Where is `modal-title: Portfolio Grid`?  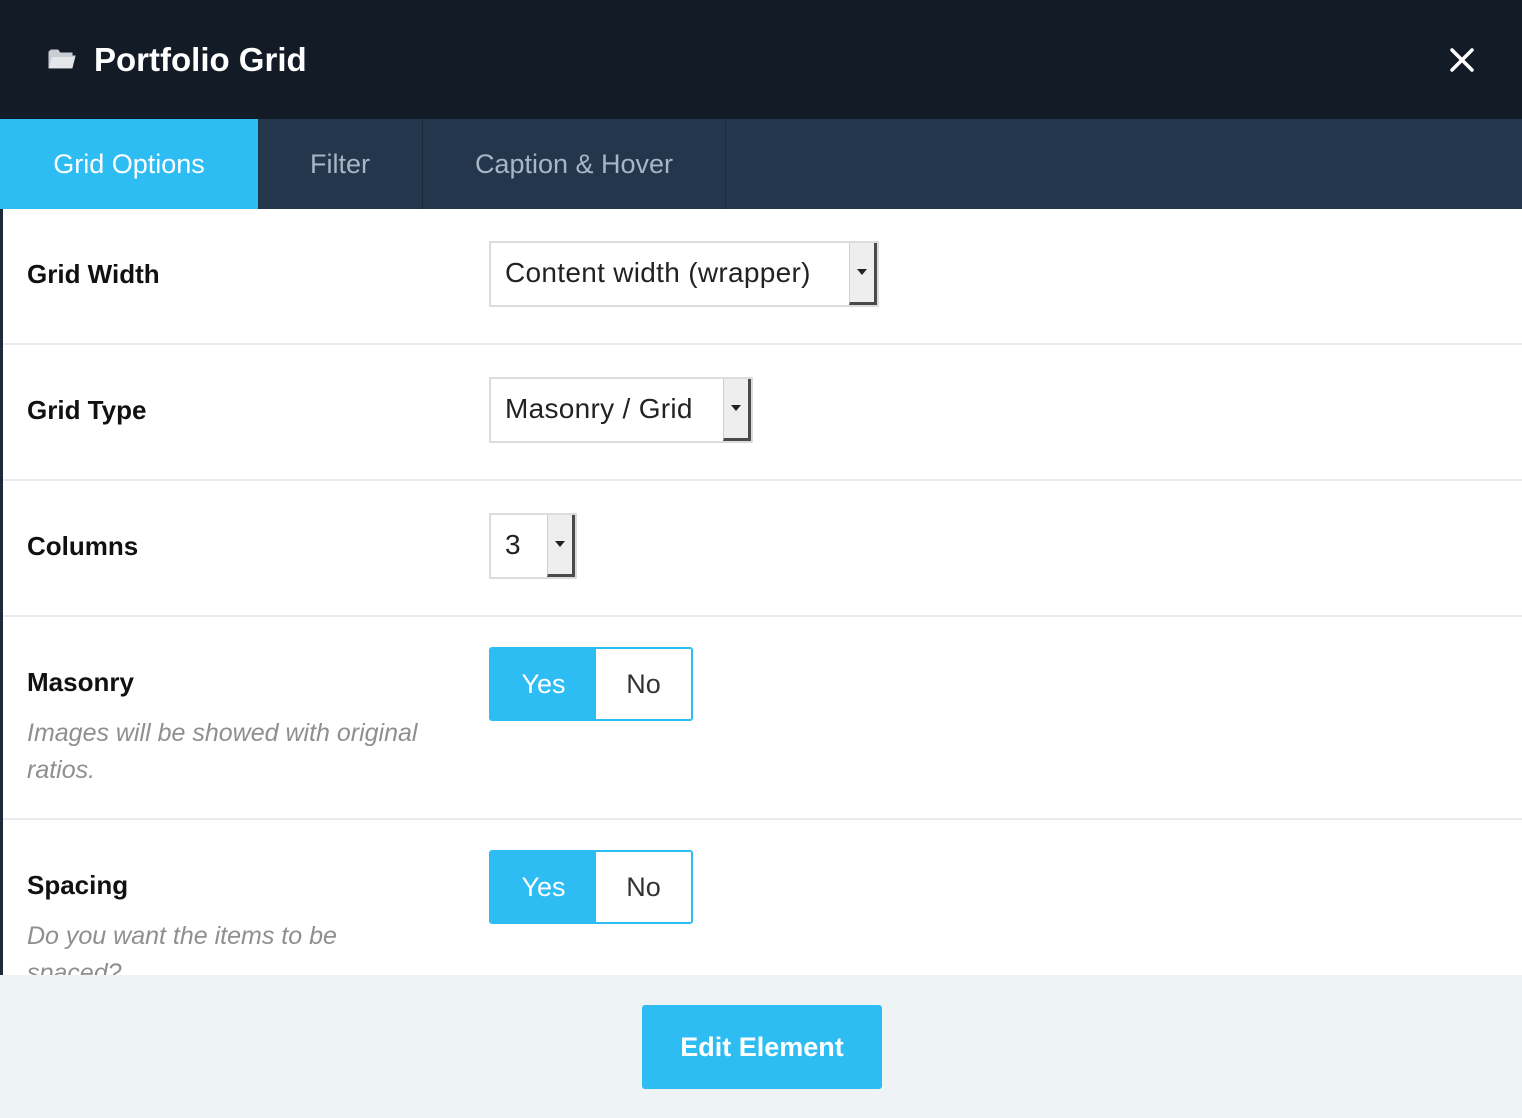 modal-title: Portfolio Grid is located at coordinates (200, 59).